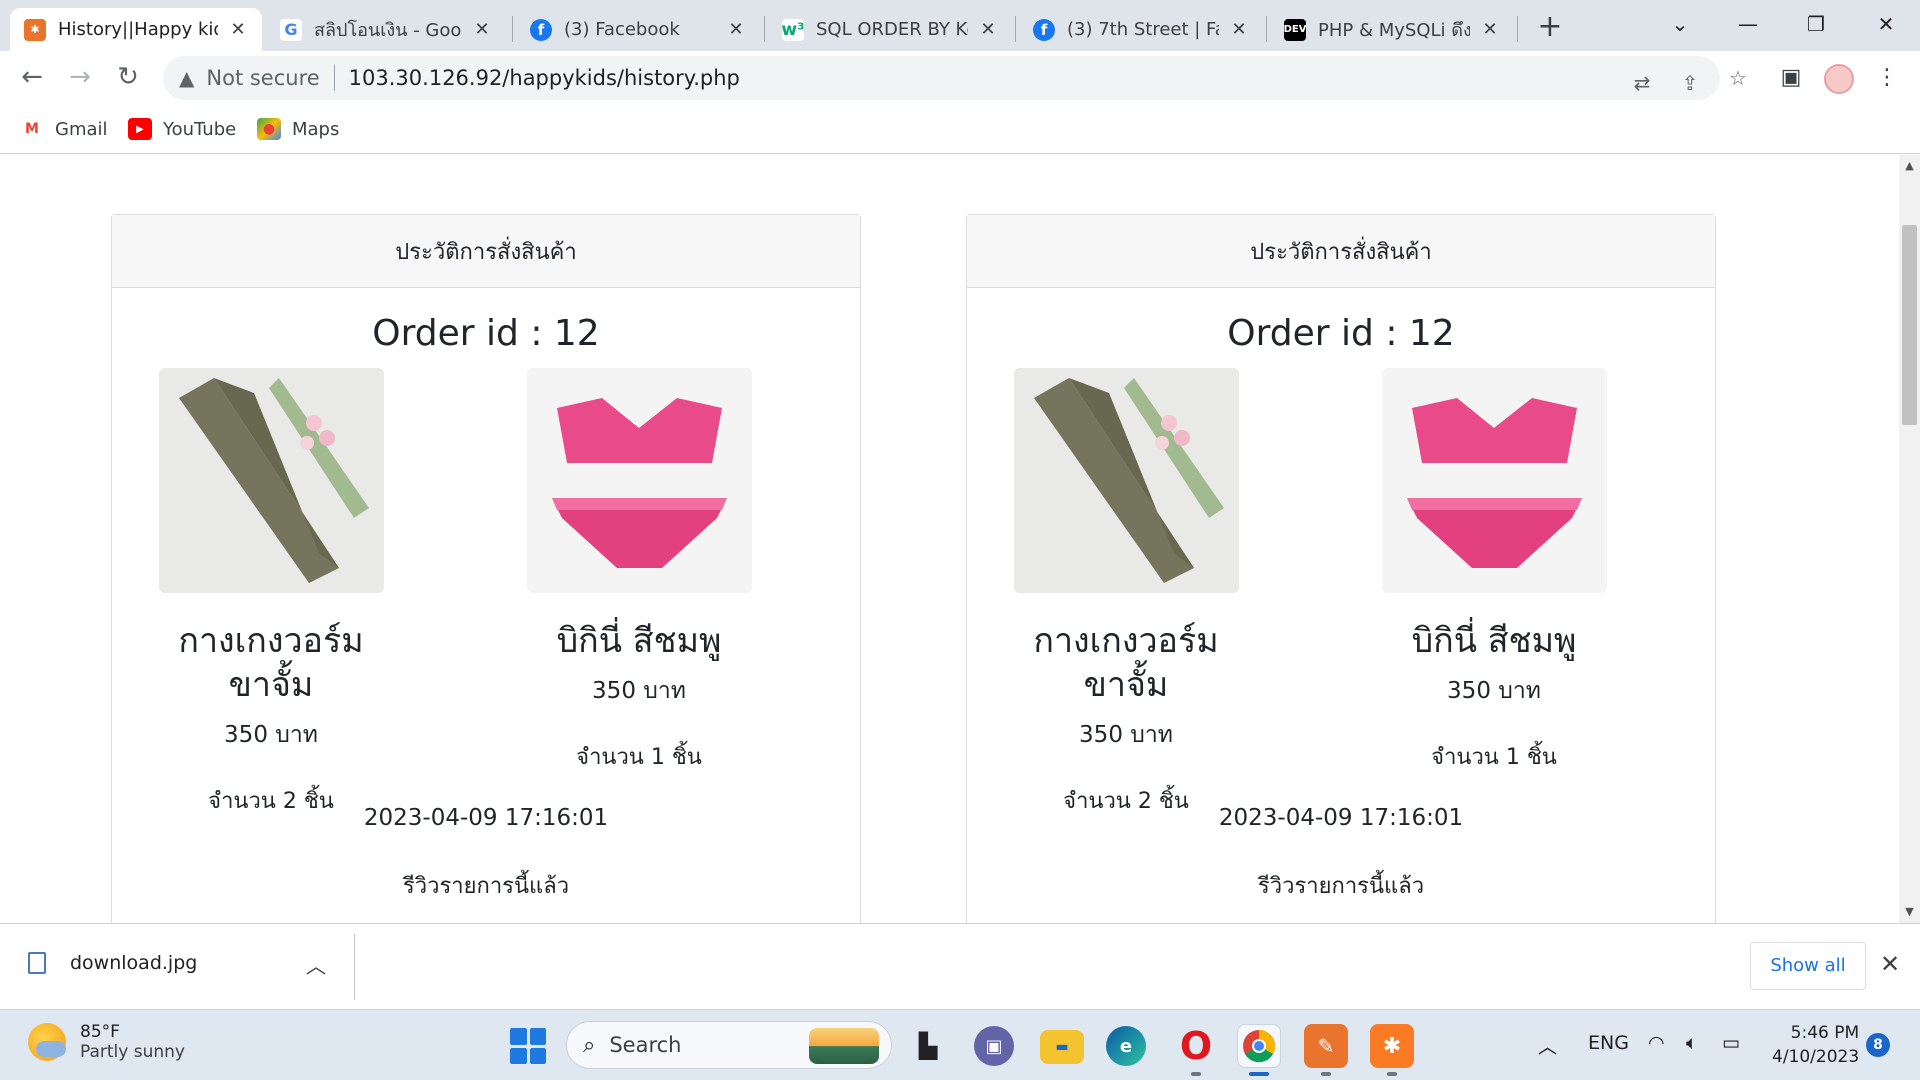 This screenshot has height=1080, width=1920. I want to click on edge-browser-icon: e, so click(1126, 1046).